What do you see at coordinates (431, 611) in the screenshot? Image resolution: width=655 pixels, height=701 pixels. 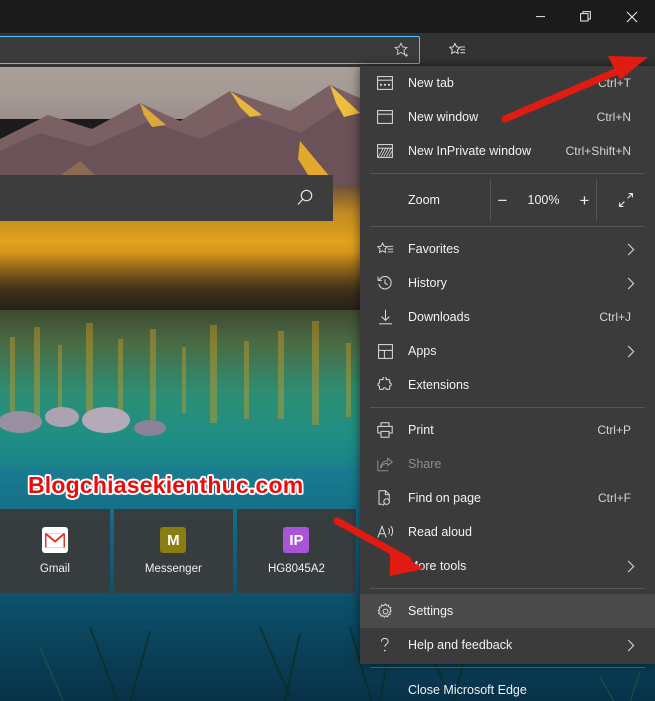 I see `menu-item-label: Settings` at bounding box center [431, 611].